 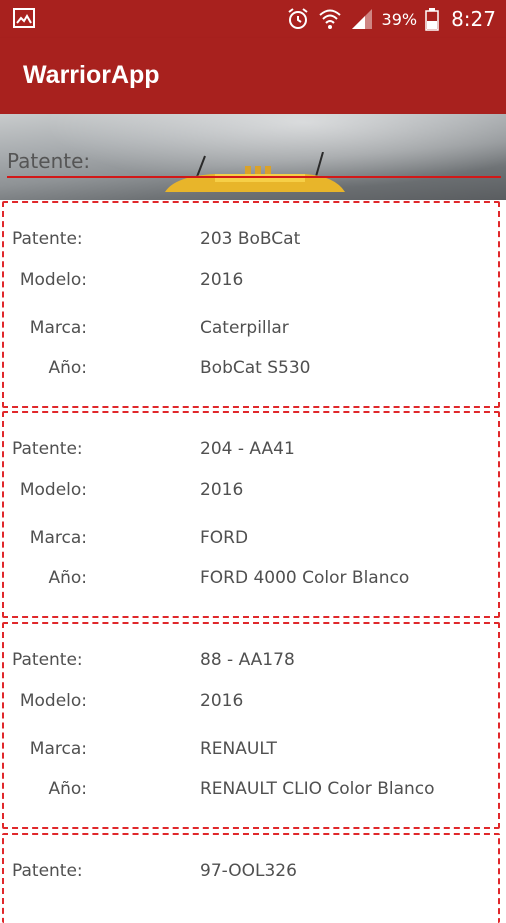 I want to click on vehicle-card: Patente: 97-OOL326, so click(x=251, y=878).